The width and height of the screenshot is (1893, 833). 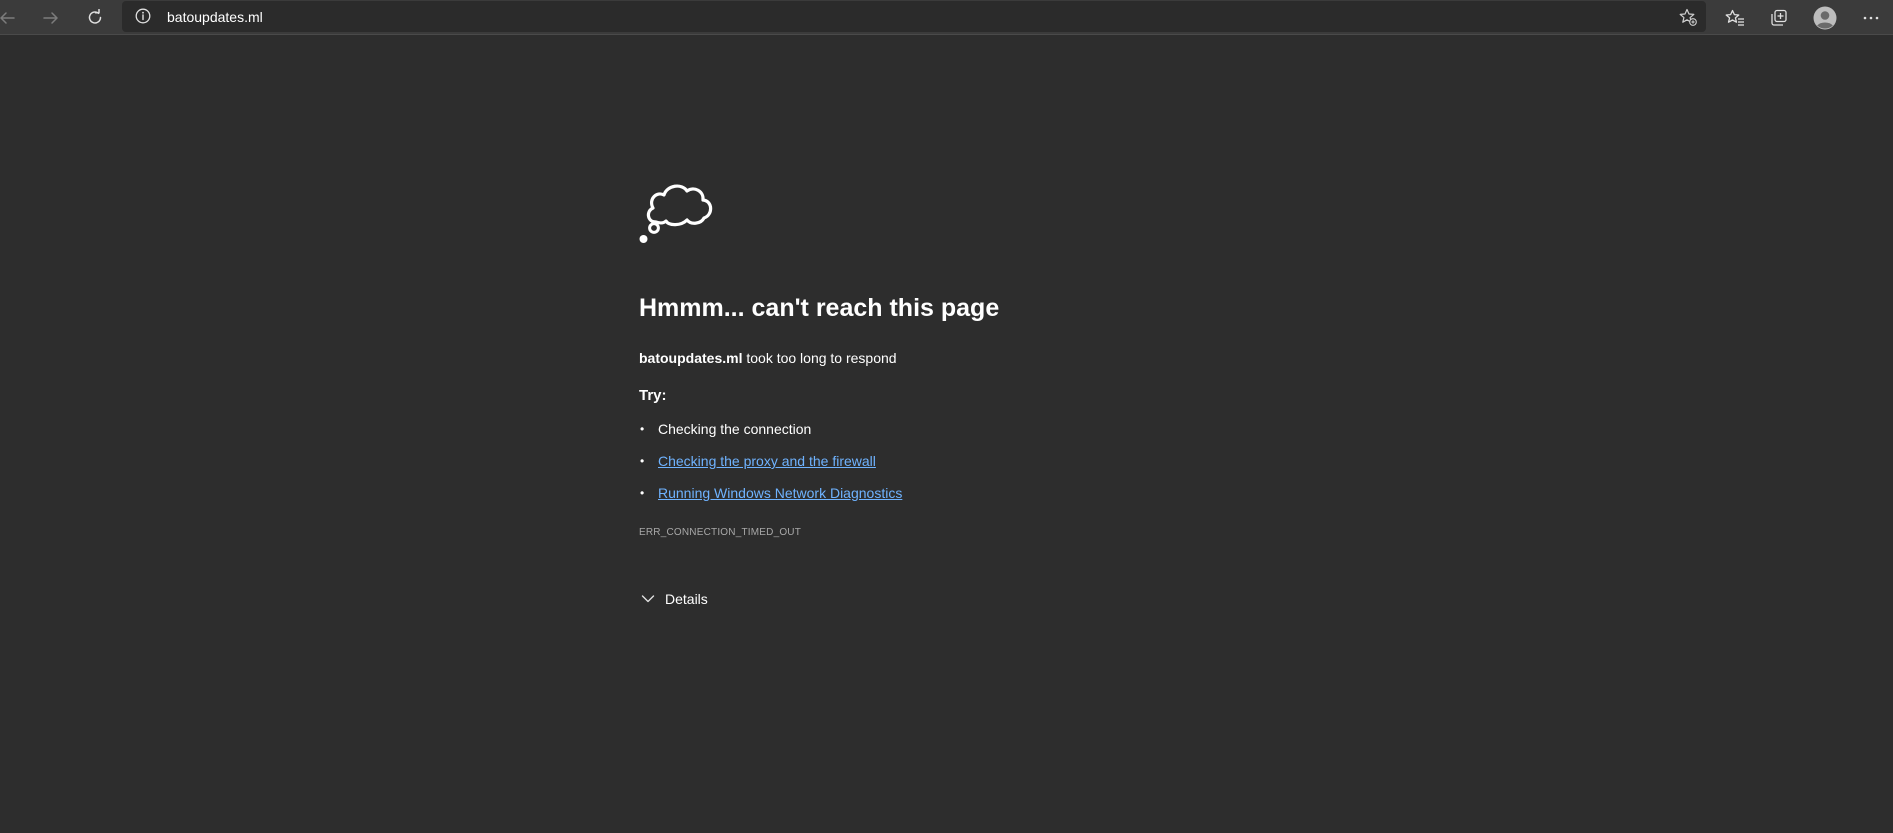 I want to click on collections-icon, so click(x=1779, y=17).